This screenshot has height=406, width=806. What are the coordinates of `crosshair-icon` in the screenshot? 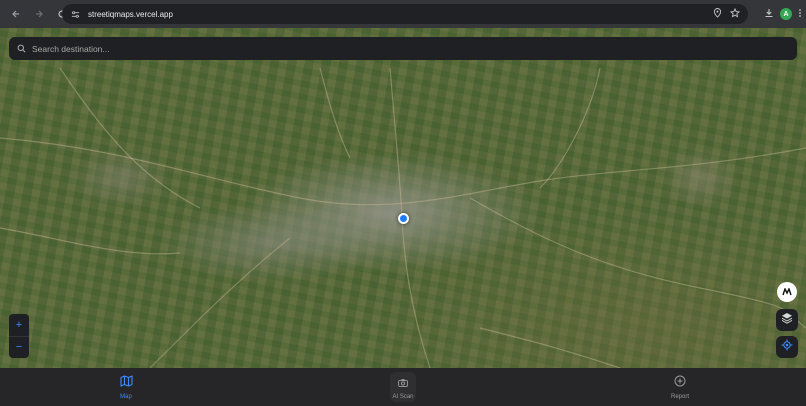 It's located at (787, 347).